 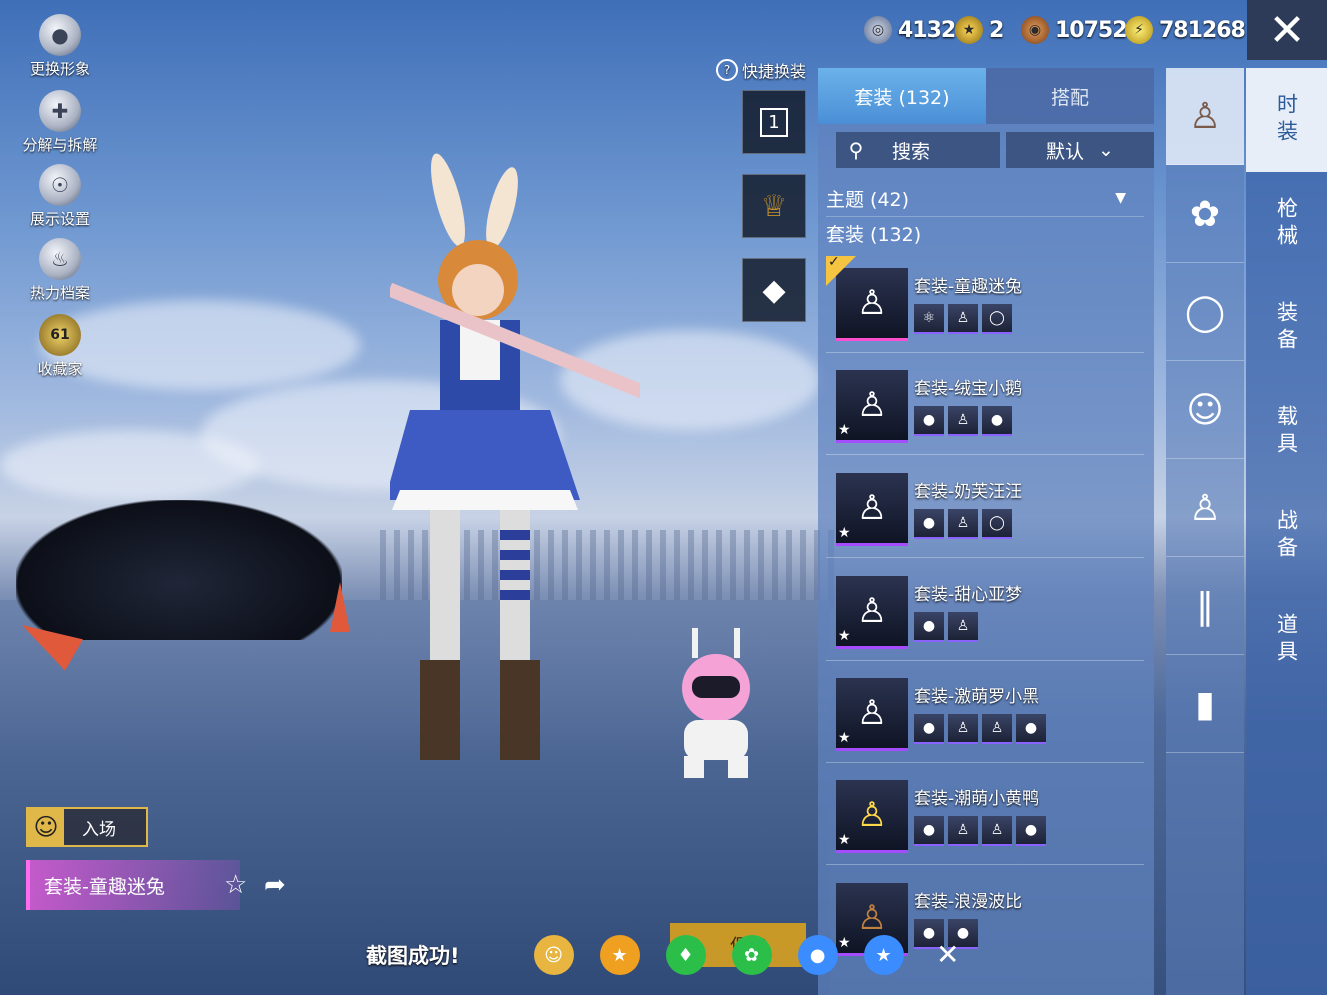 I want to click on search-input: ⚲ 搜索, so click(x=918, y=150).